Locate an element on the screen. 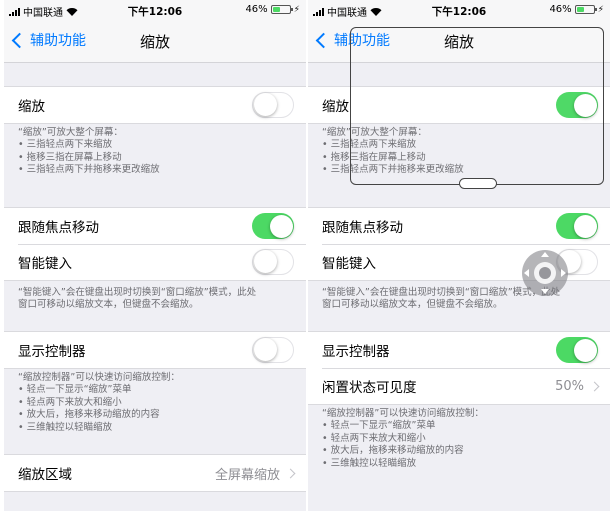  controller-joystick-icon is located at coordinates (545, 273).